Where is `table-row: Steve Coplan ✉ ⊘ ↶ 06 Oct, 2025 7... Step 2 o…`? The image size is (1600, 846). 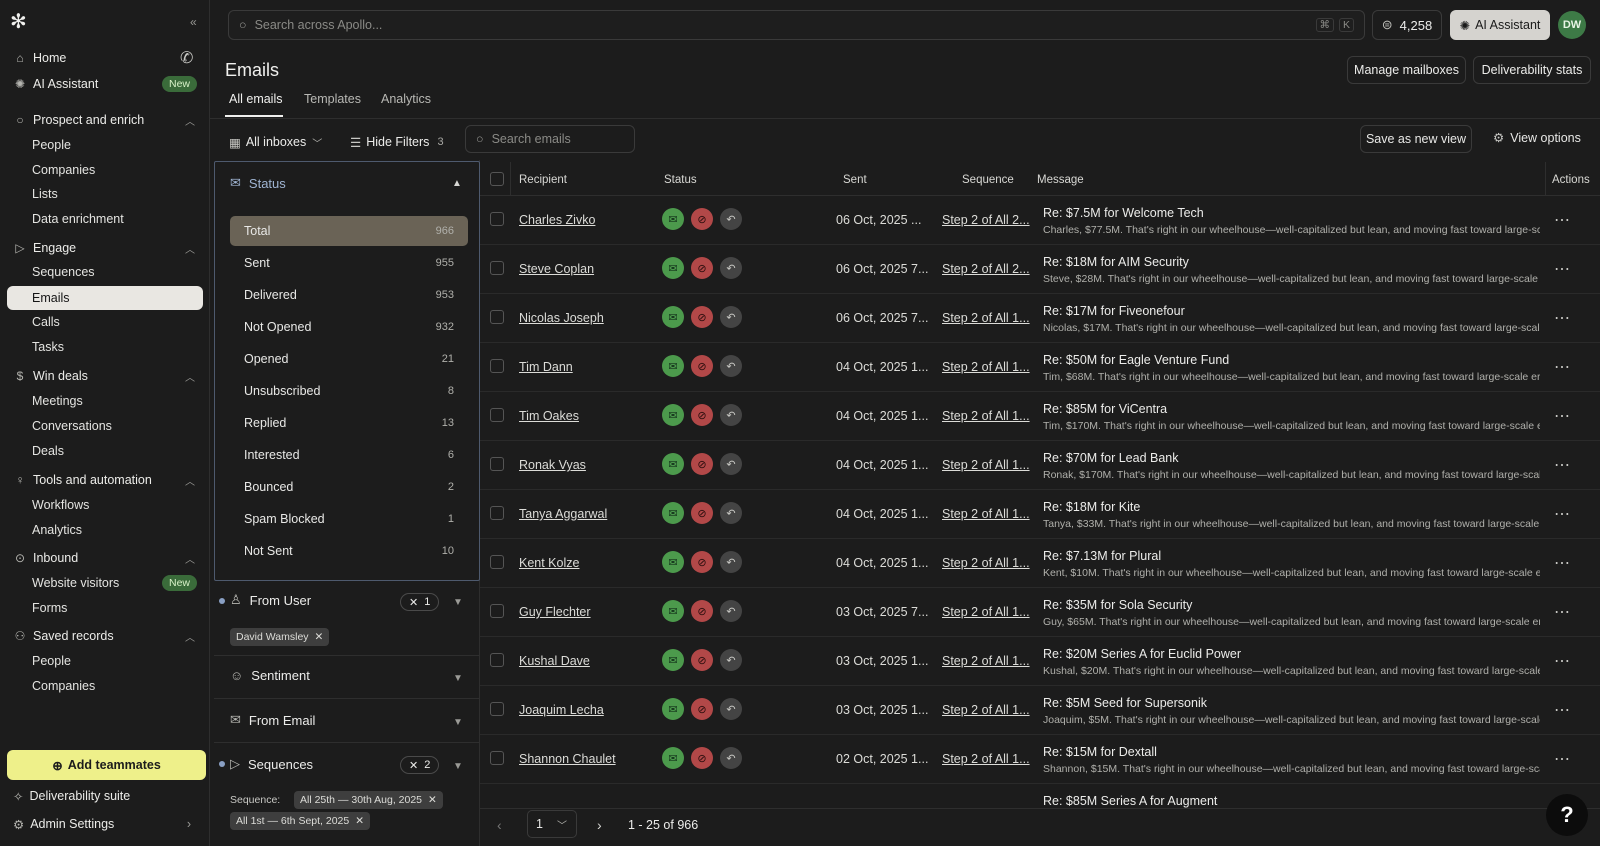
table-row: Steve Coplan ✉ ⊘ ↶ 06 Oct, 2025 7... Step 2 o… is located at coordinates (1040, 269).